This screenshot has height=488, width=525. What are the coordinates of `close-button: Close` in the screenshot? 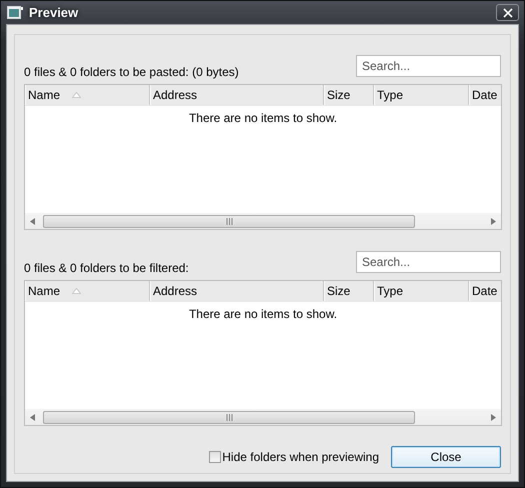 It's located at (446, 457).